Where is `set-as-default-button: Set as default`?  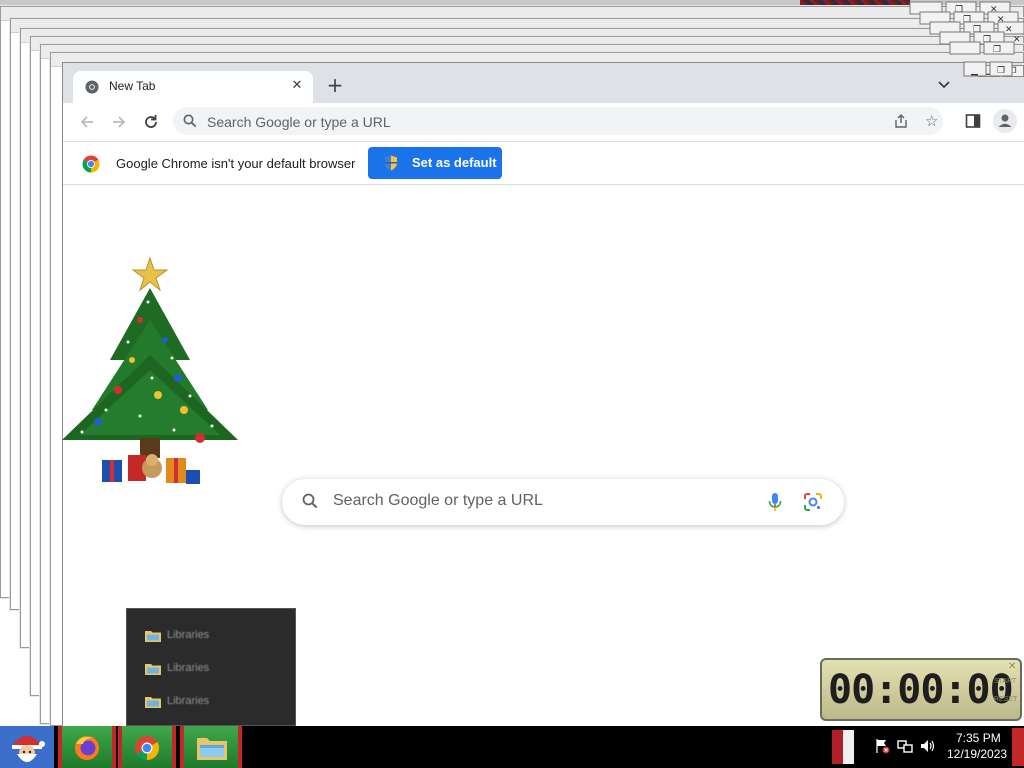 set-as-default-button: Set as default is located at coordinates (435, 163).